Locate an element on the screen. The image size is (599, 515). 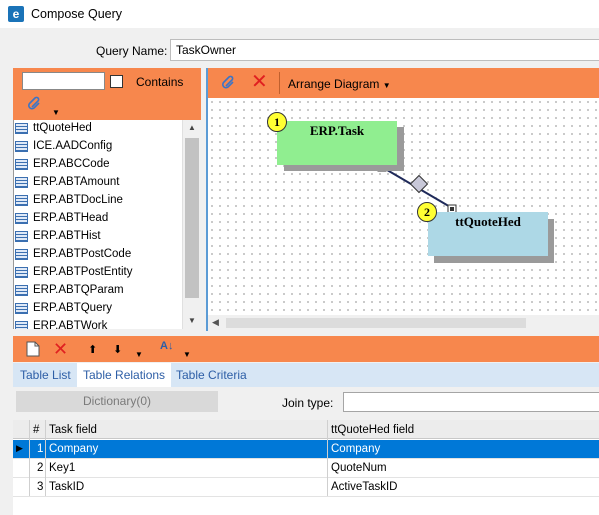
table-list-item: ERP.ABTPostCode is located at coordinates (98, 255).